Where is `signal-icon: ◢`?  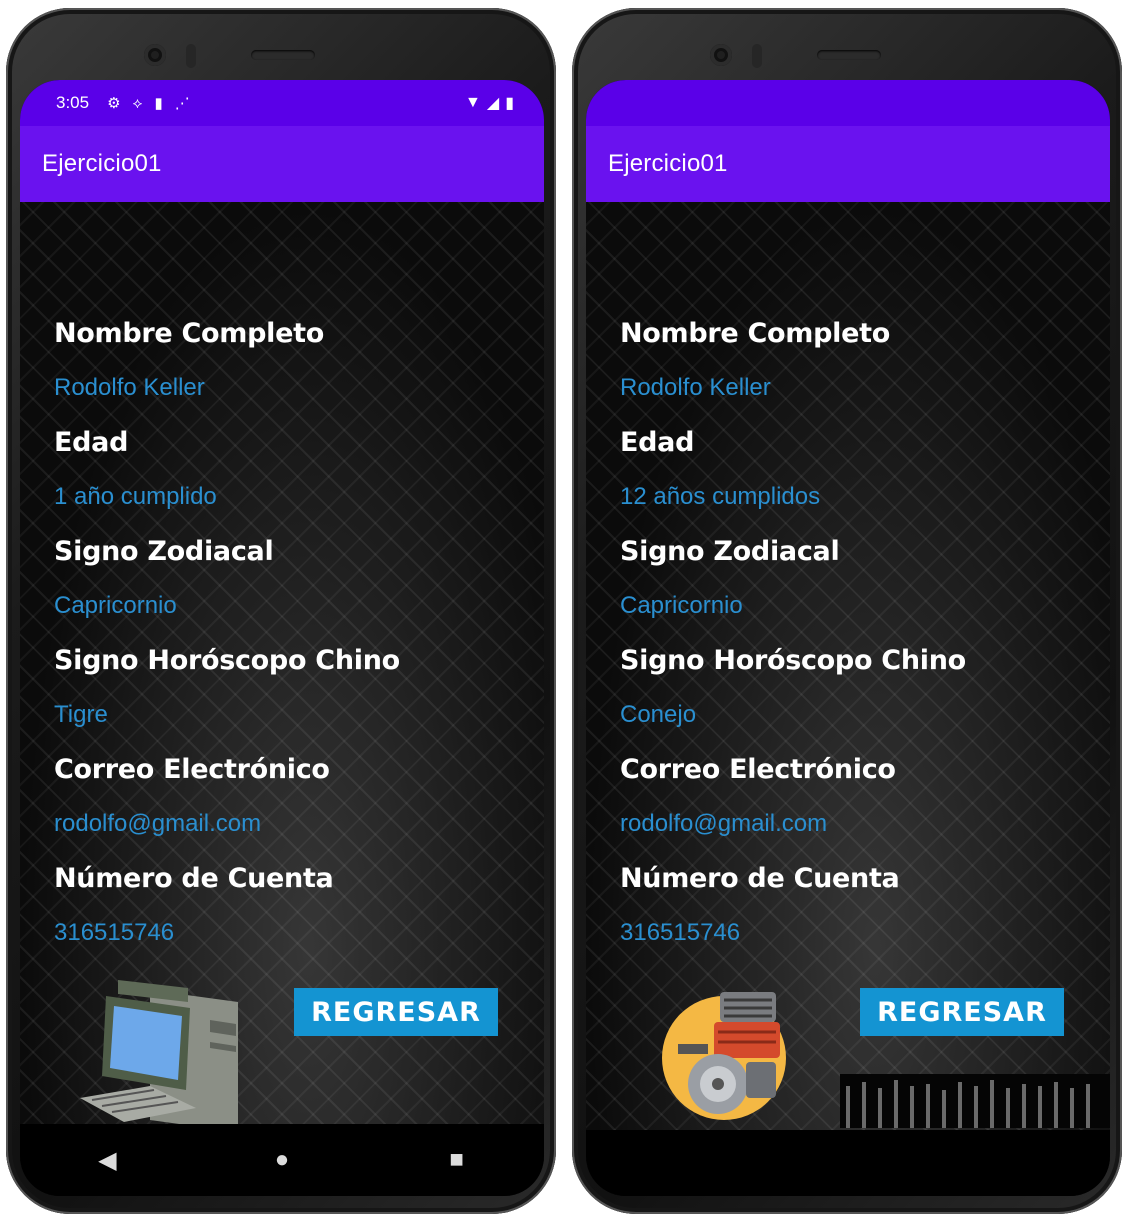
signal-icon: ◢ is located at coordinates (493, 103).